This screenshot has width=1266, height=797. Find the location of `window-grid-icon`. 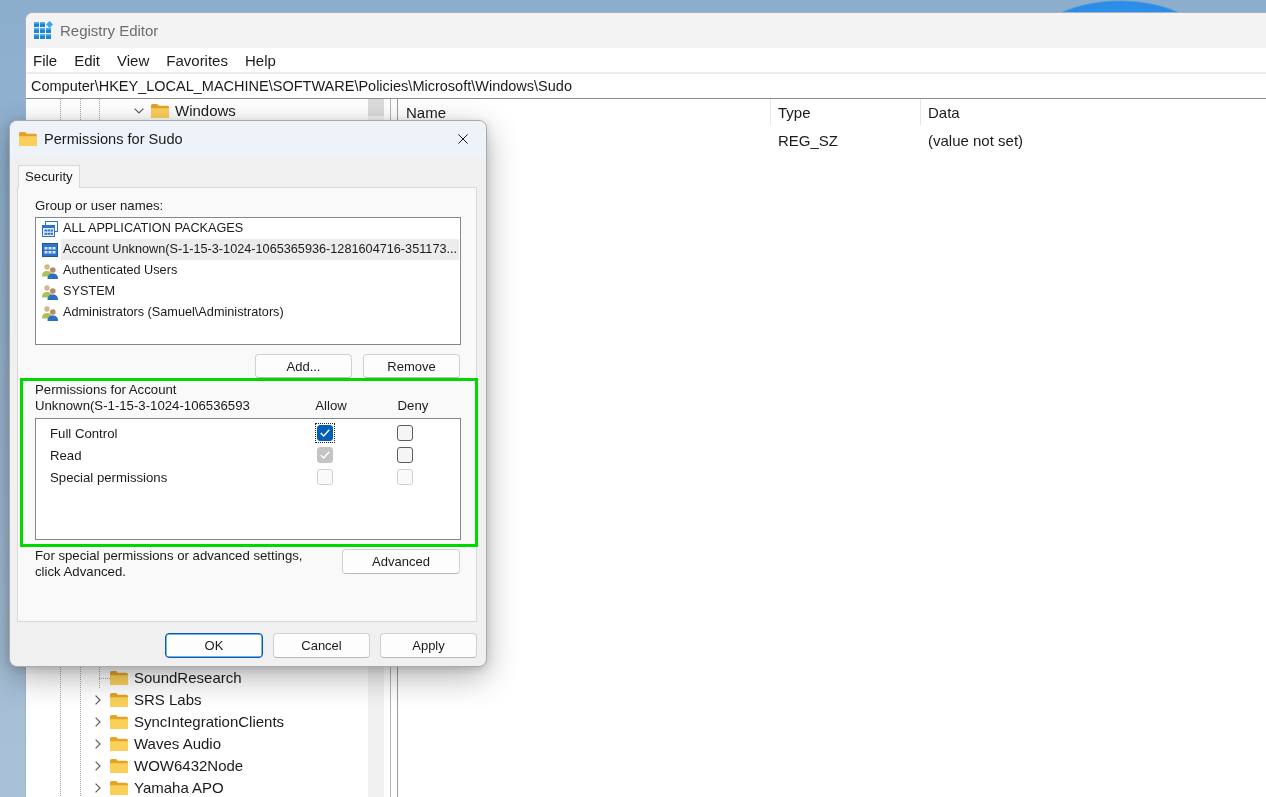

window-grid-icon is located at coordinates (50, 249).